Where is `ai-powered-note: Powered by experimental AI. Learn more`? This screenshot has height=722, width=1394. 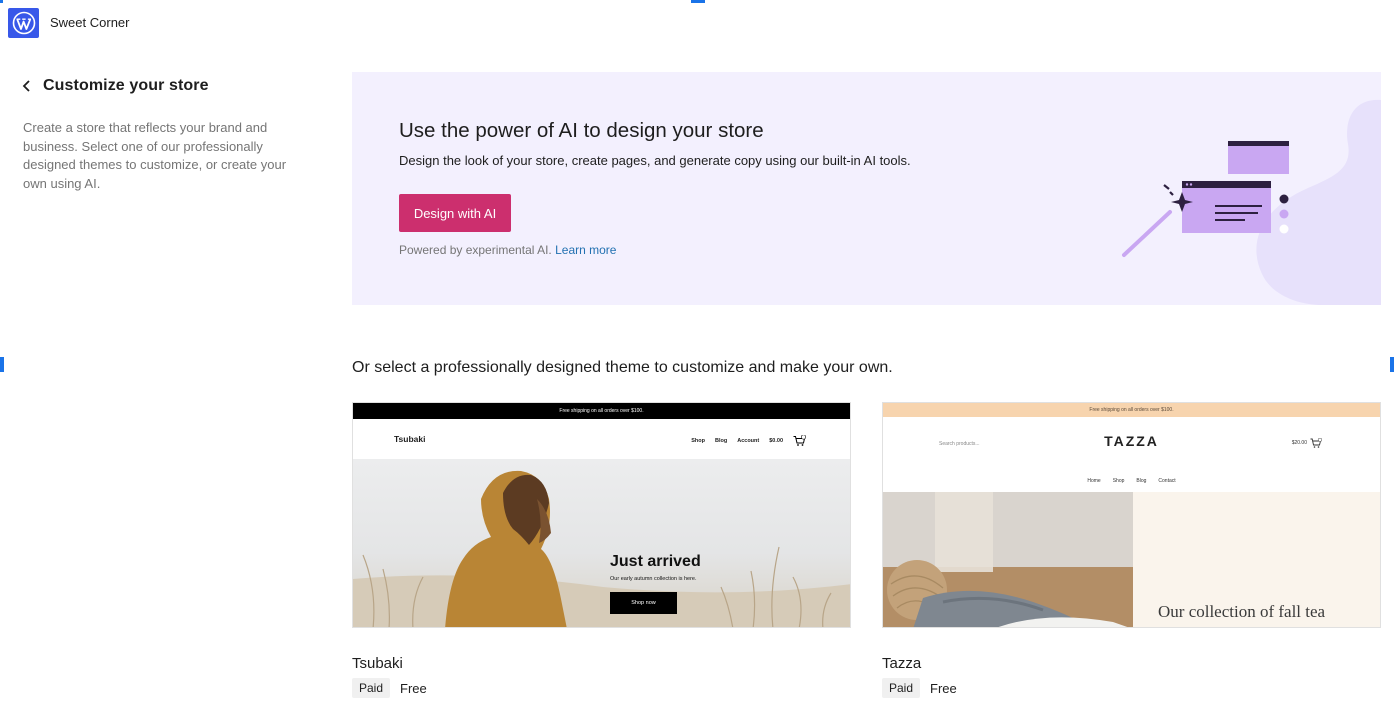
ai-powered-note: Powered by experimental AI. Learn more is located at coordinates (507, 250).